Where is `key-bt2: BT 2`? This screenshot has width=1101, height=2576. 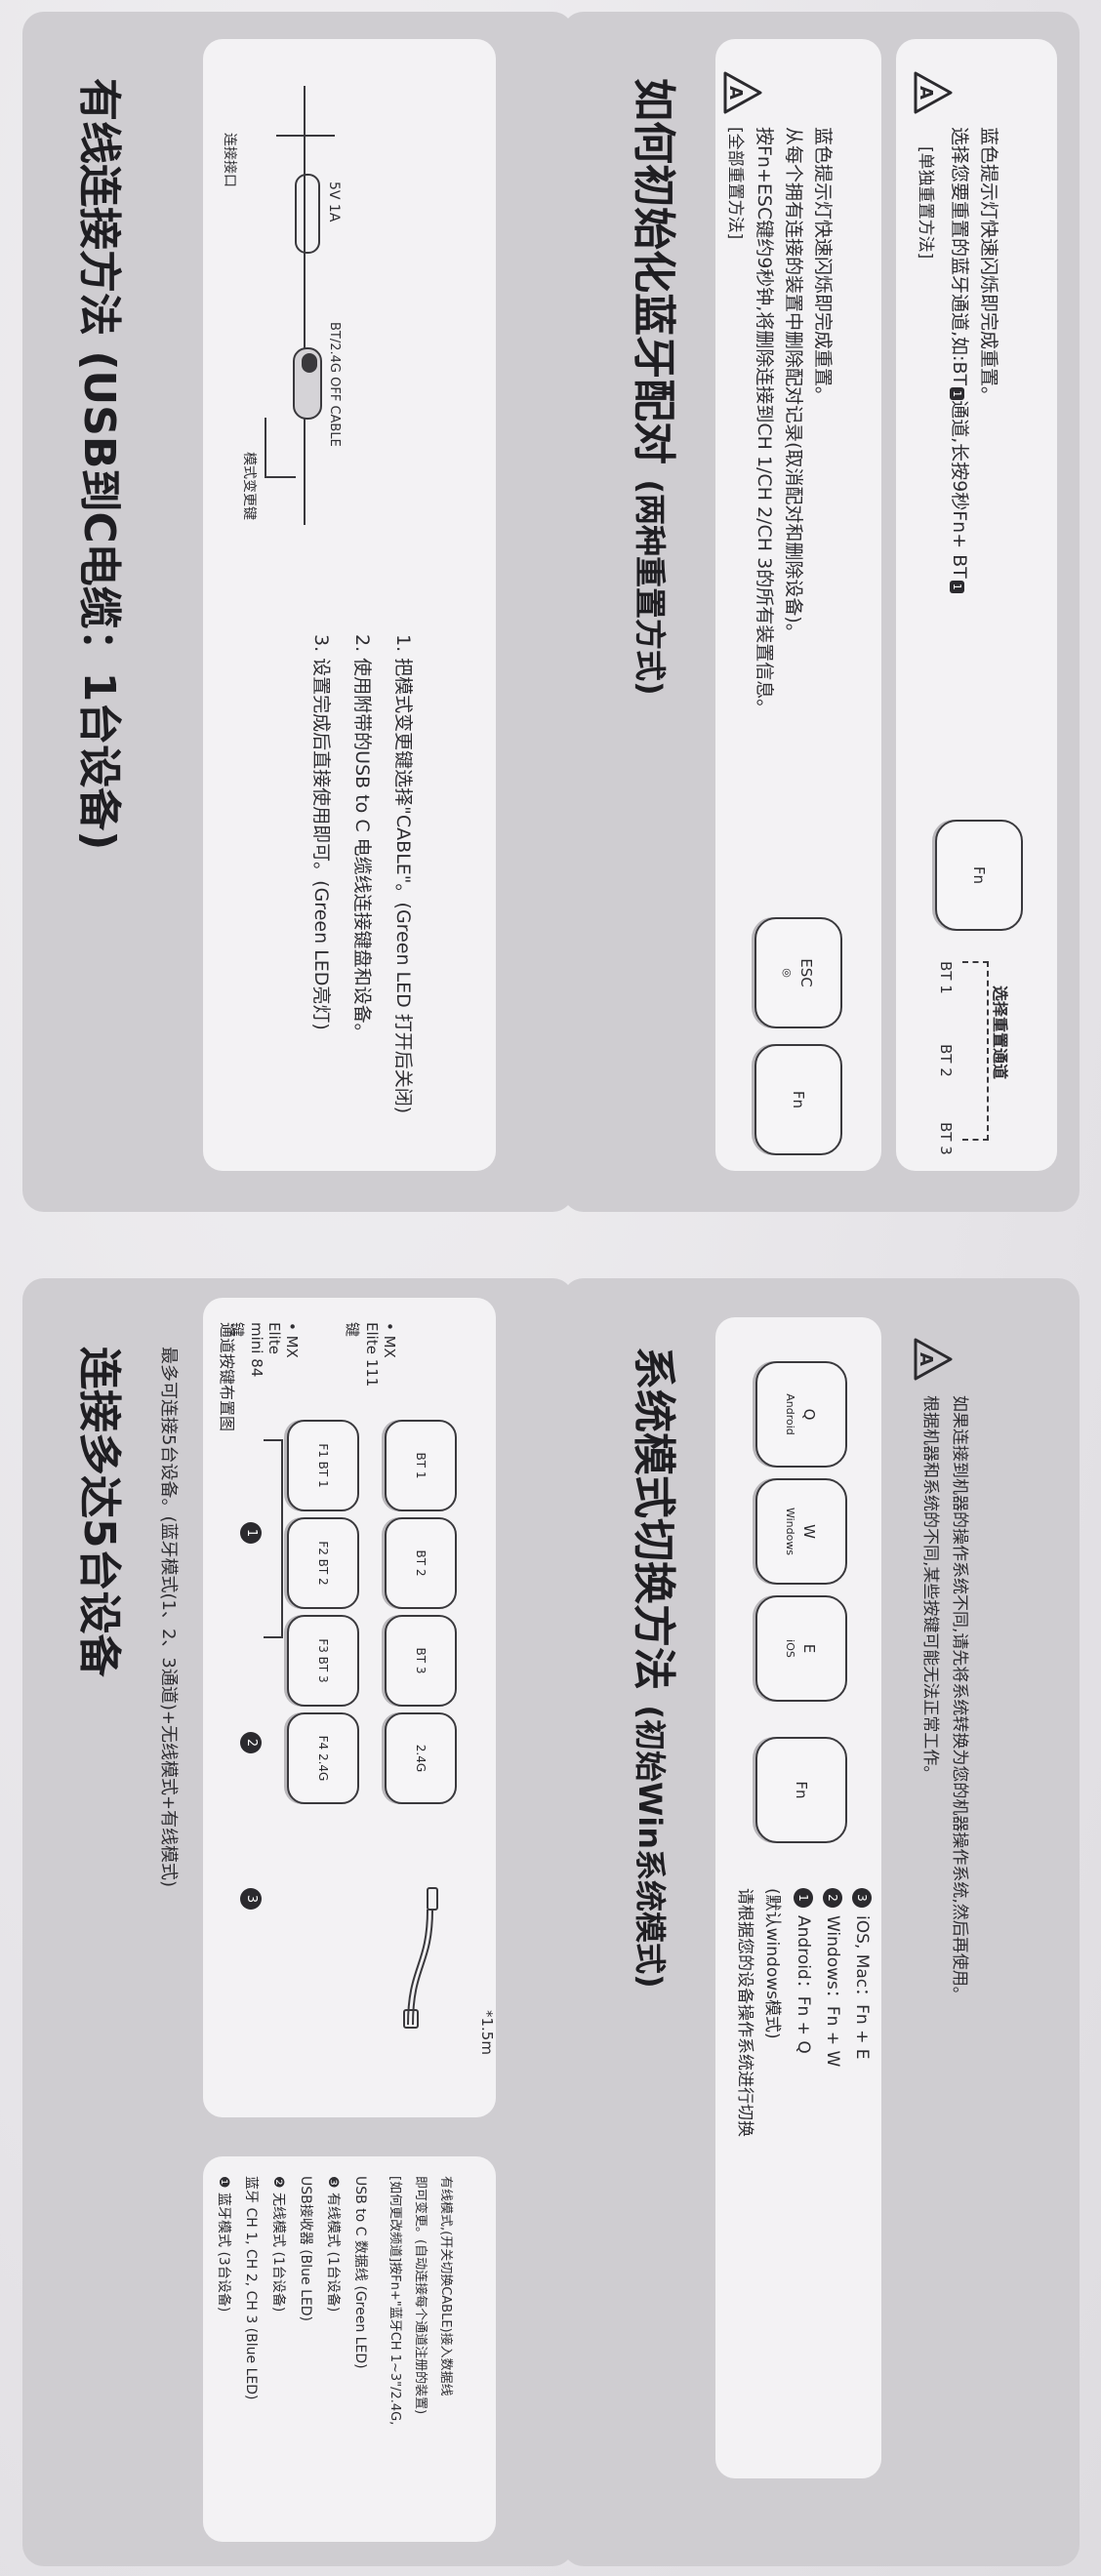
key-bt2: BT 2 is located at coordinates (421, 1563).